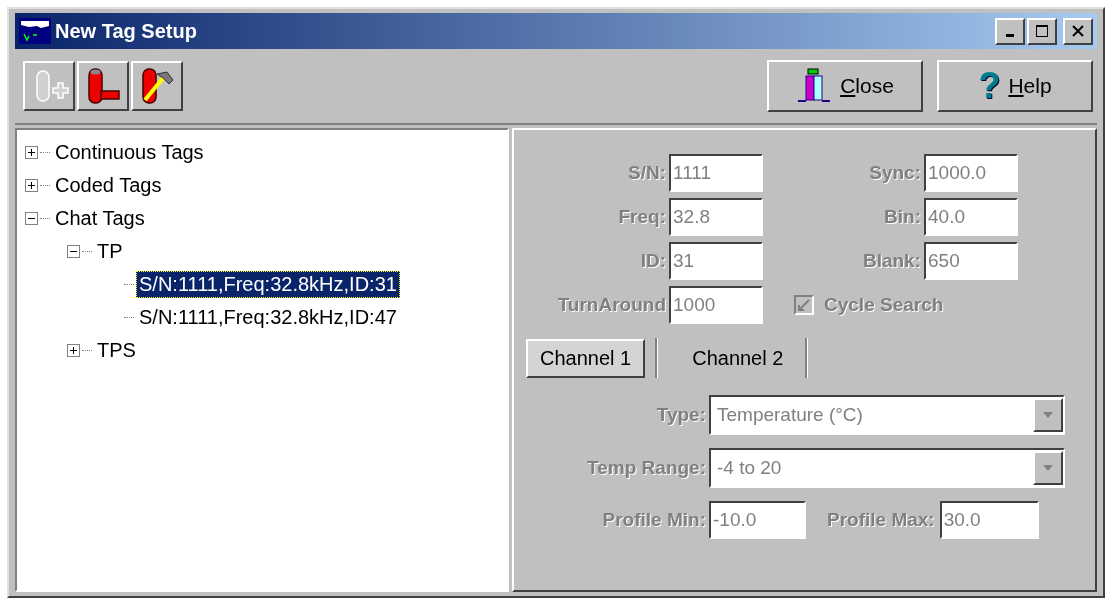 This screenshot has width=1110, height=598. I want to click on tree-item: S/N:1111,Freq:32.8kHz,ID:31, so click(268, 284).